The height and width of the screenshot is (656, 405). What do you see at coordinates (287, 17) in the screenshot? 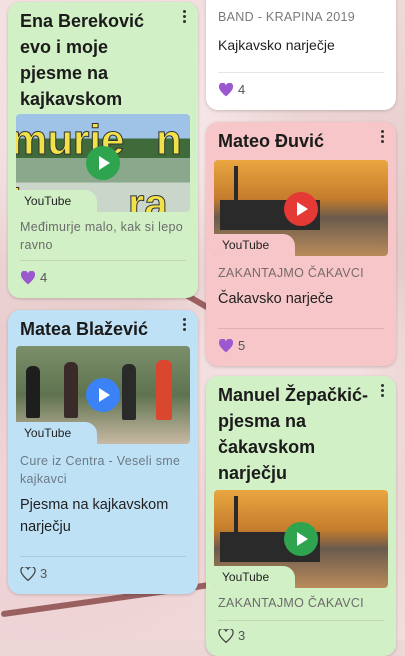
I see `video-source: BAND - KRAPINA 2019` at bounding box center [287, 17].